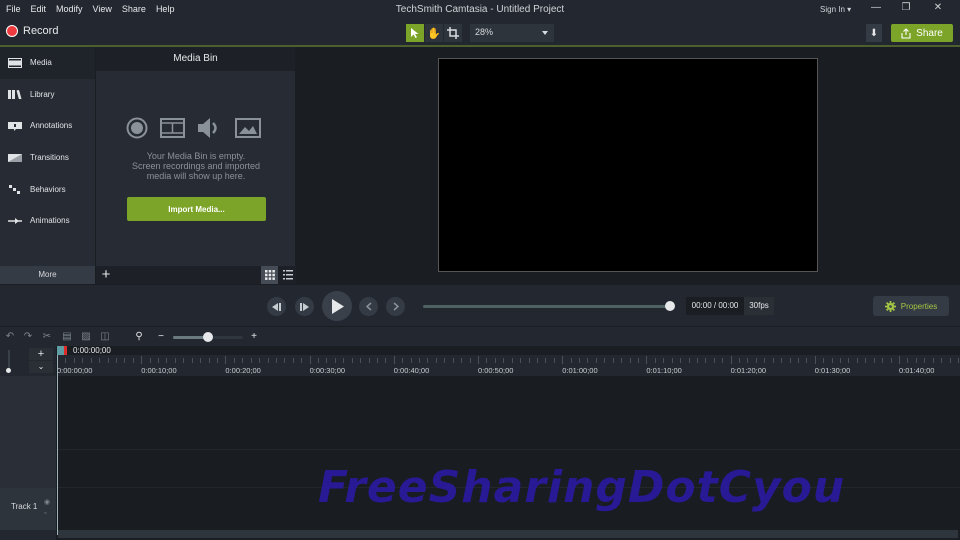 The width and height of the screenshot is (960, 540). What do you see at coordinates (69, 9) in the screenshot?
I see `menu-modify: Modify` at bounding box center [69, 9].